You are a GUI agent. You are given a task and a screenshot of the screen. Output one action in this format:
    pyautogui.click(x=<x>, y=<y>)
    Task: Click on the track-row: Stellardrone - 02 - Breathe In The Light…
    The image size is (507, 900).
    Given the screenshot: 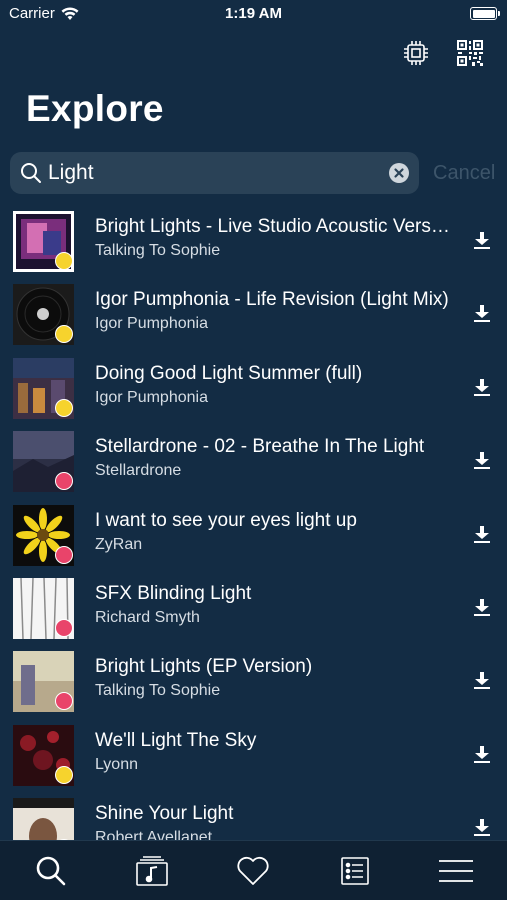 What is the action you would take?
    pyautogui.click(x=253, y=459)
    